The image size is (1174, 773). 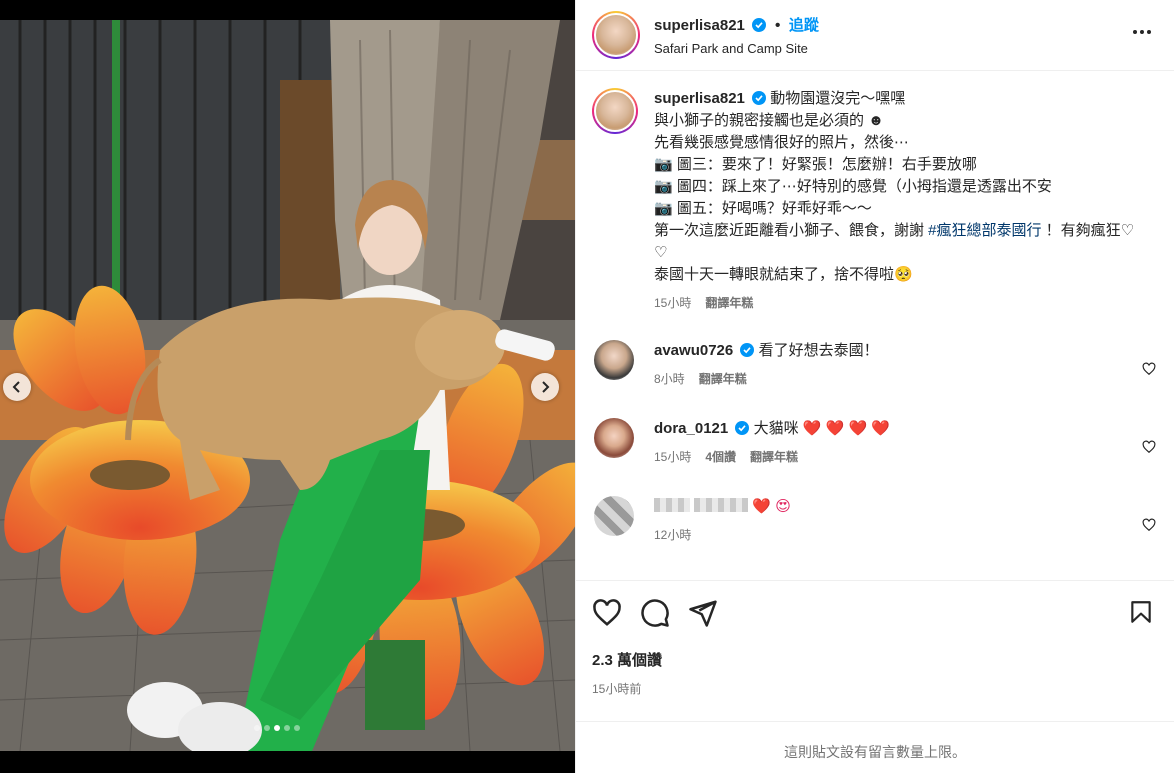 What do you see at coordinates (771, 506) in the screenshot?
I see `comment-emoji: ❤️ 😍` at bounding box center [771, 506].